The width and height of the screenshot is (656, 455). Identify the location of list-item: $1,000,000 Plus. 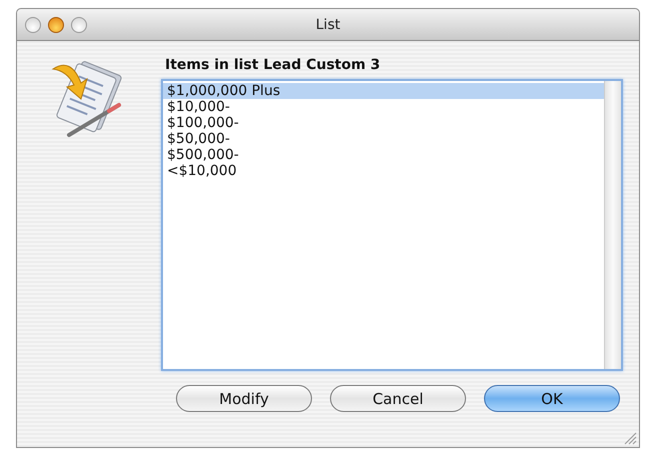
(383, 91).